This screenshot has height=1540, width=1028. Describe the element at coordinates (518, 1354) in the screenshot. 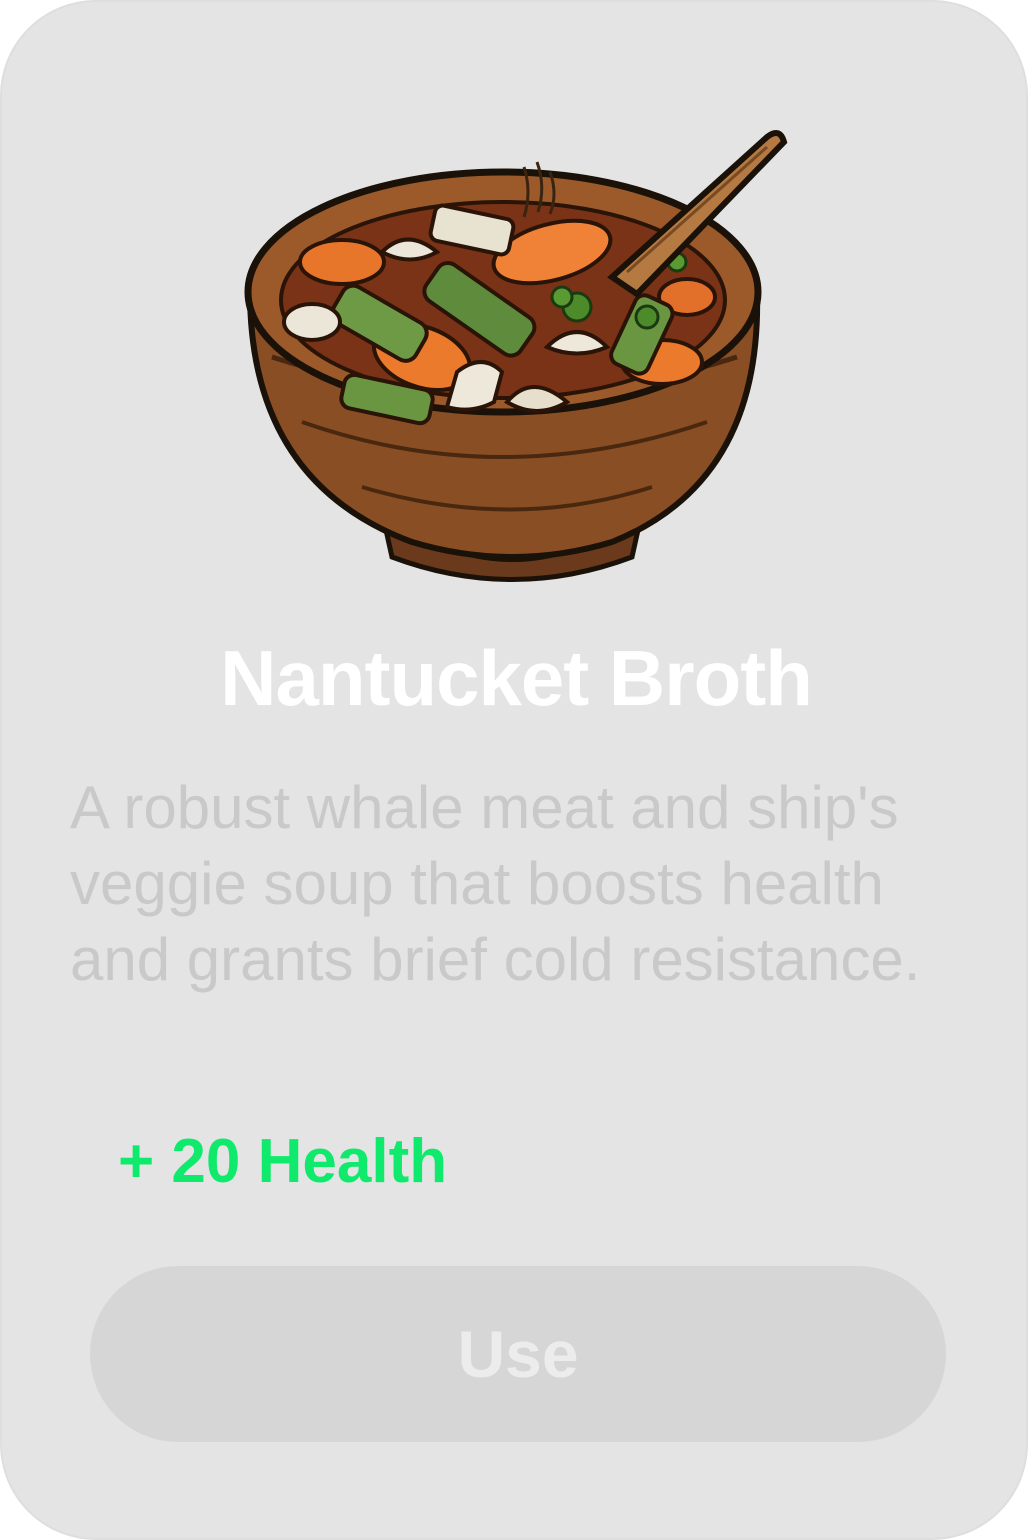

I see `use-button: Use` at that location.